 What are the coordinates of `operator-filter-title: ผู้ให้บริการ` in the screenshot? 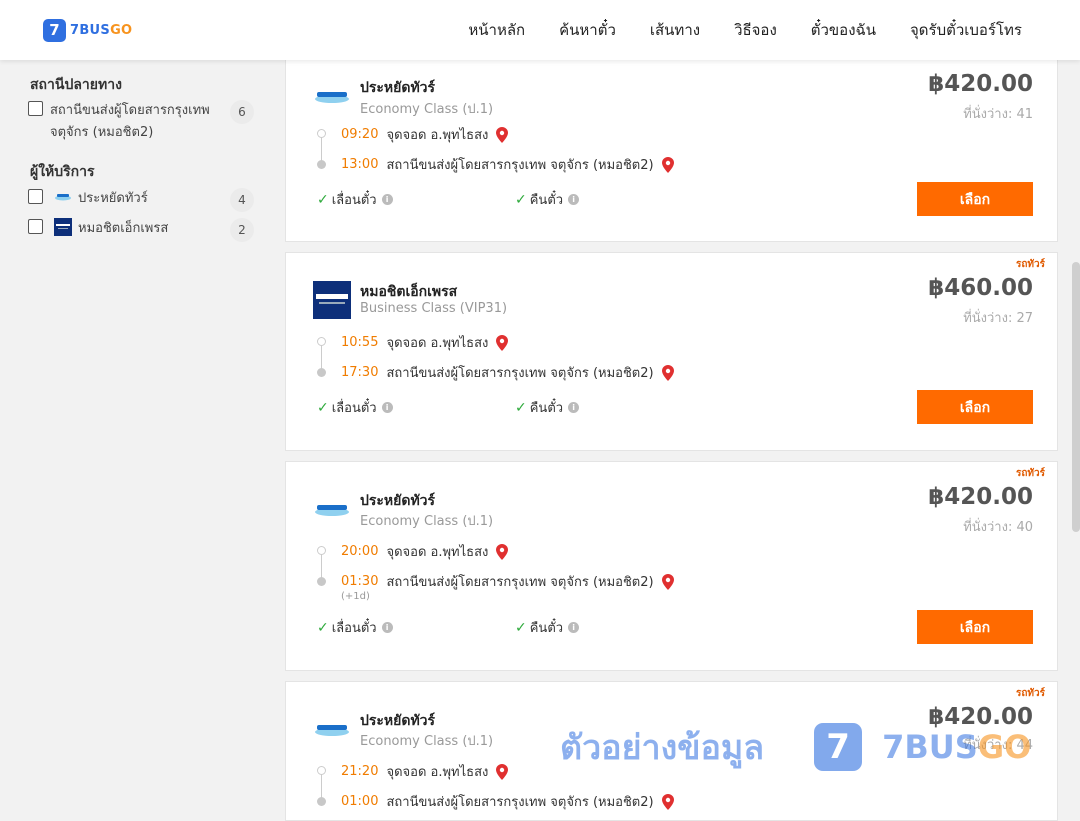 It's located at (62, 172).